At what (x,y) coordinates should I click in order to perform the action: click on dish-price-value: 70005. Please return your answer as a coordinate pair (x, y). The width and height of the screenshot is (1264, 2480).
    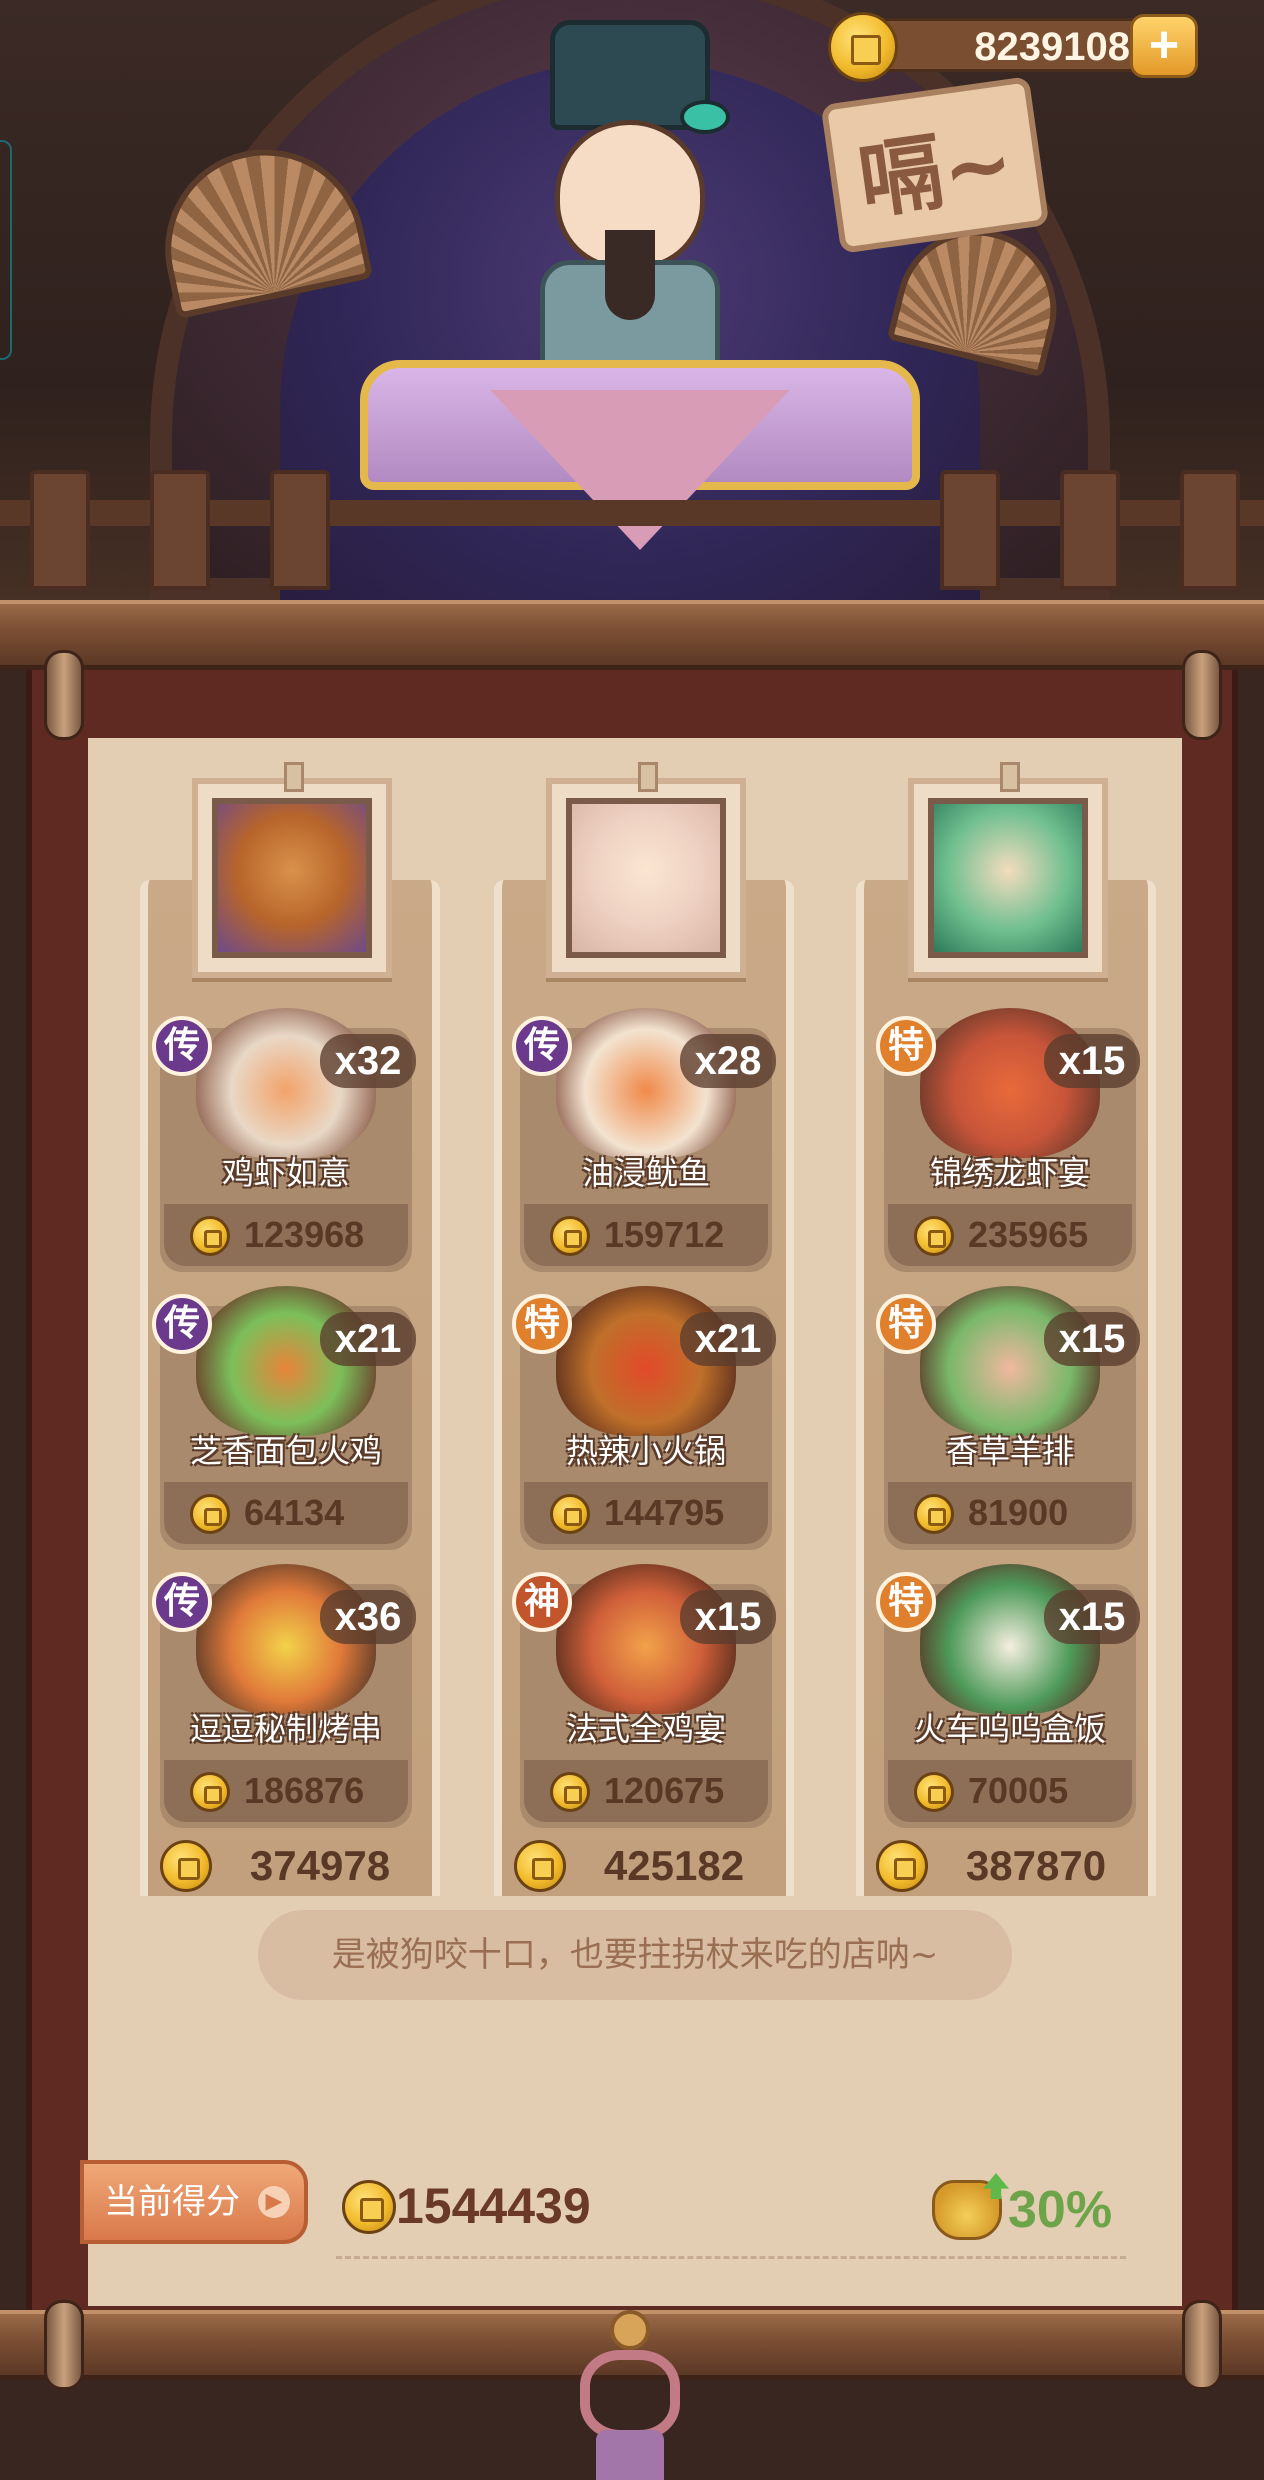
    Looking at the image, I should click on (1018, 1790).